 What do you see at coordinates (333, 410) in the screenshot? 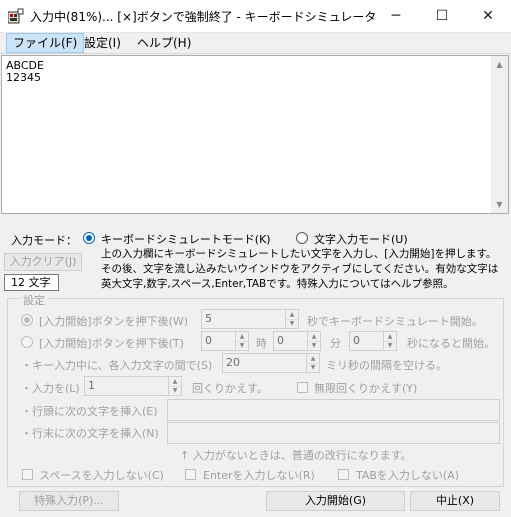
I see `line-head-input` at bounding box center [333, 410].